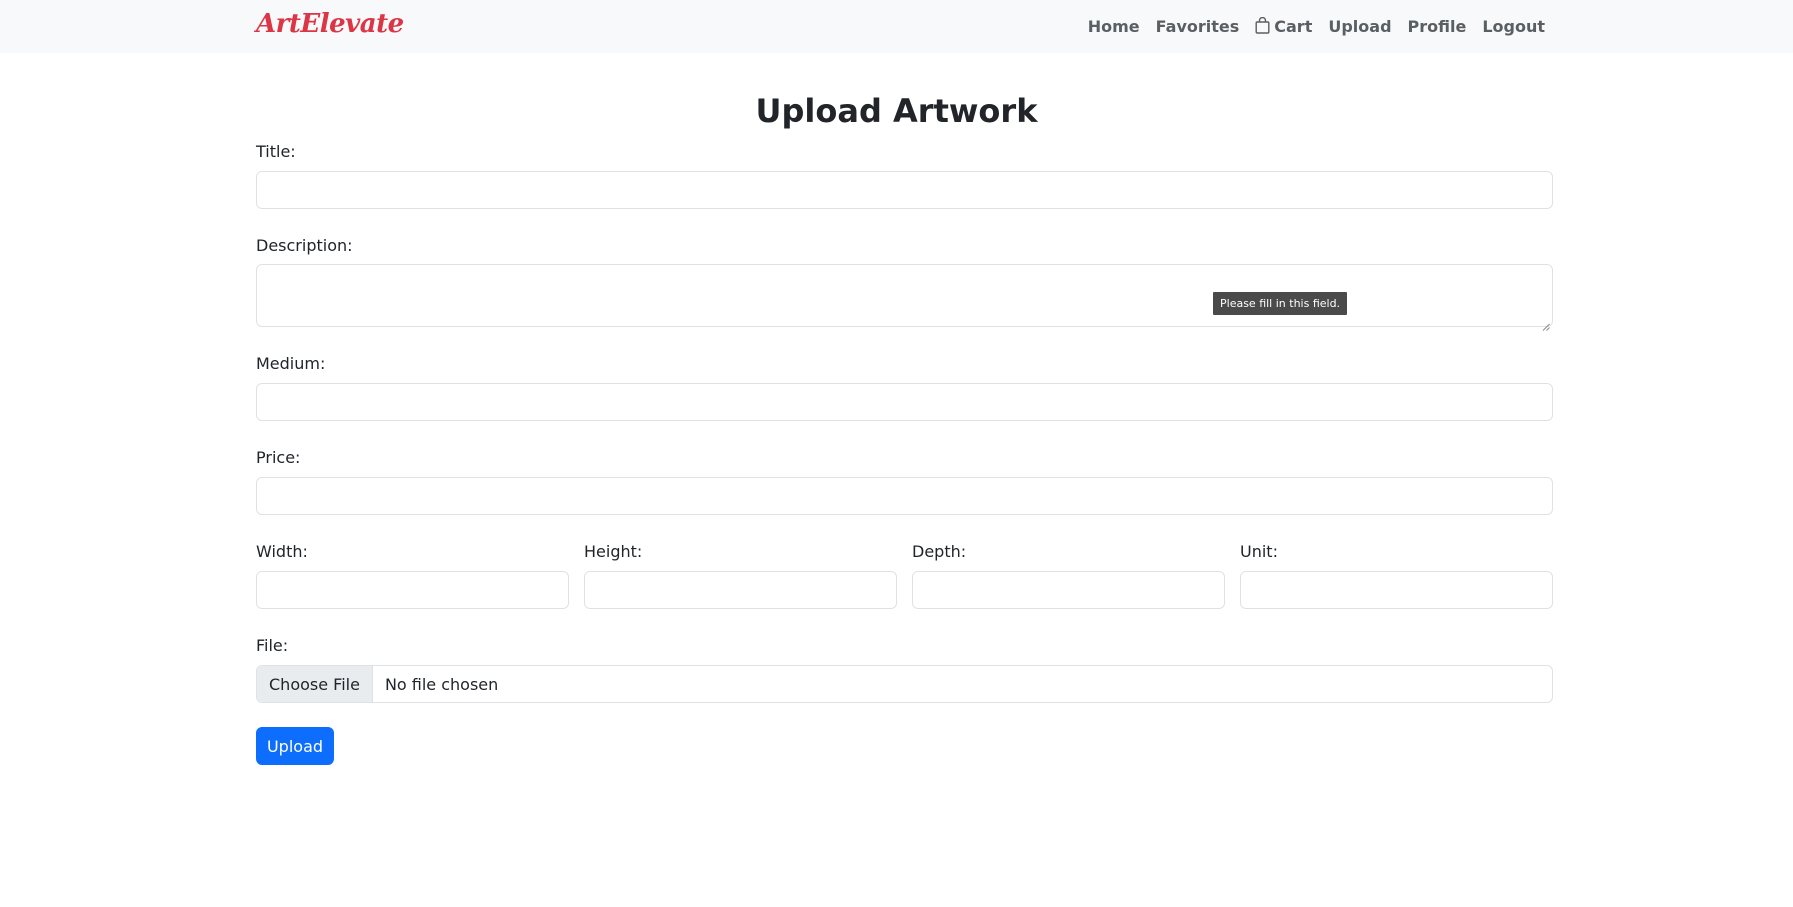 This screenshot has width=1793, height=907. Describe the element at coordinates (740, 590) in the screenshot. I see `height-input` at that location.